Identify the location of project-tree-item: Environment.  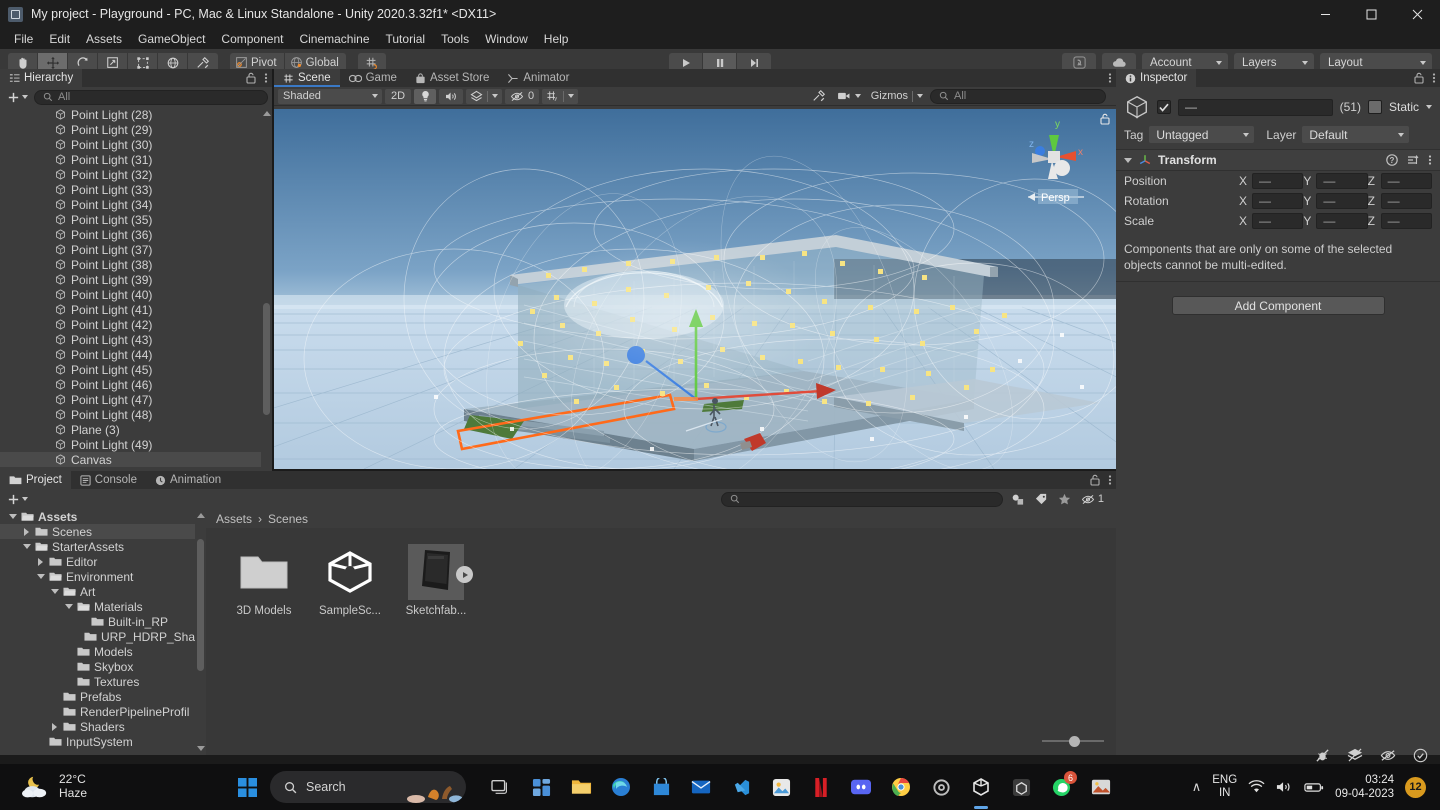
(97, 576).